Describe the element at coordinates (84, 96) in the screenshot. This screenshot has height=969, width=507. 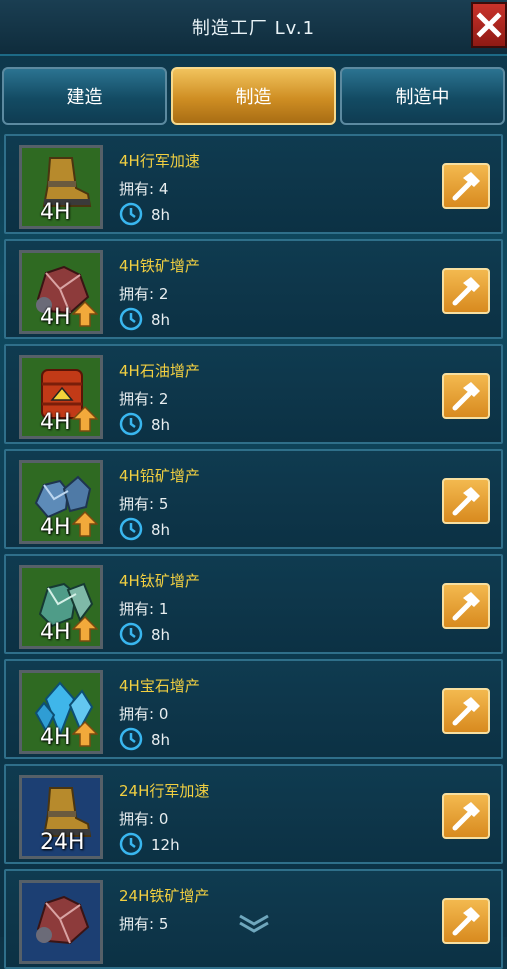
I see `tab-build: 建造` at that location.